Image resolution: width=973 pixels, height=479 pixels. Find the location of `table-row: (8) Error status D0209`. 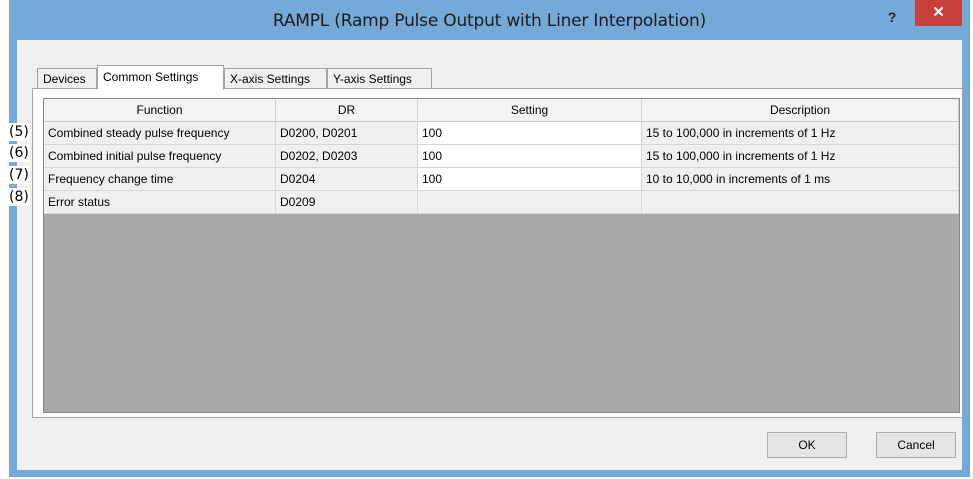

table-row: (8) Error status D0209 is located at coordinates (483, 201).